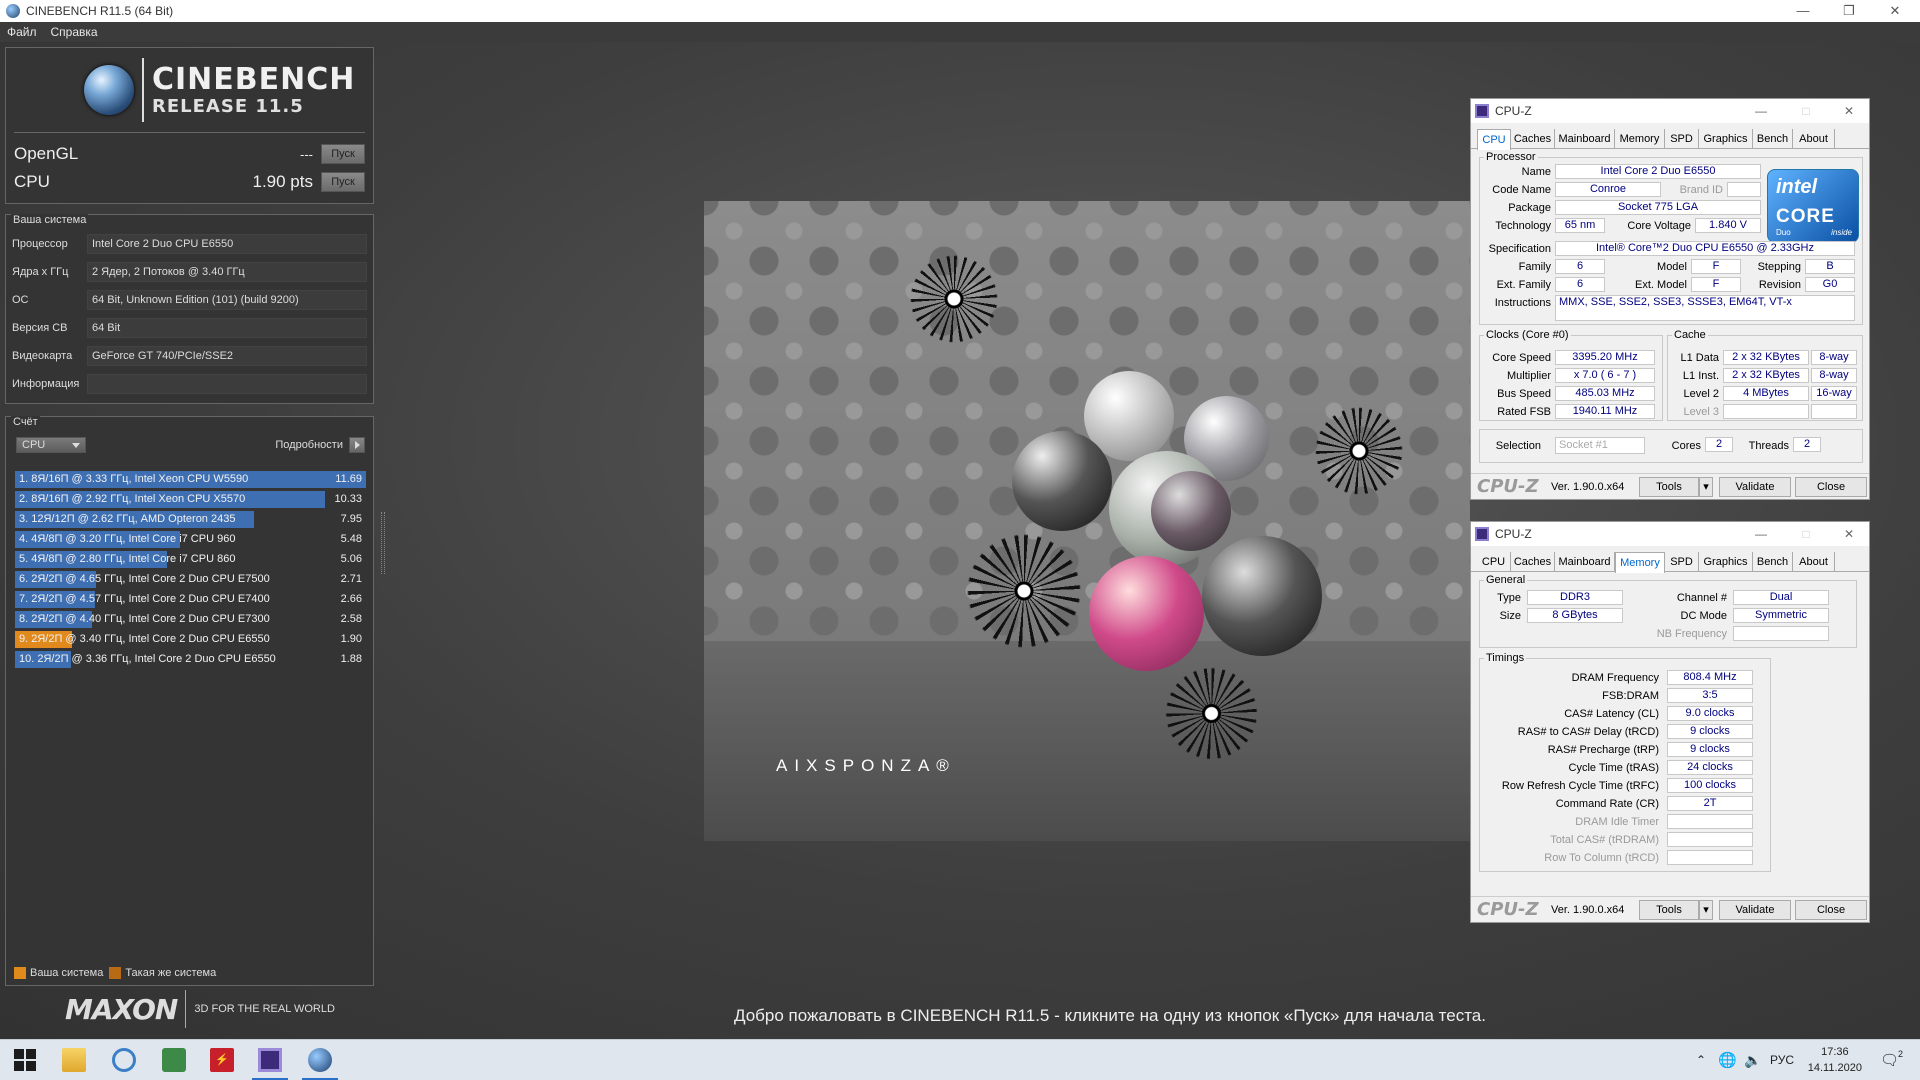 Image resolution: width=1920 pixels, height=1080 pixels. I want to click on name-label: Name, so click(1536, 172).